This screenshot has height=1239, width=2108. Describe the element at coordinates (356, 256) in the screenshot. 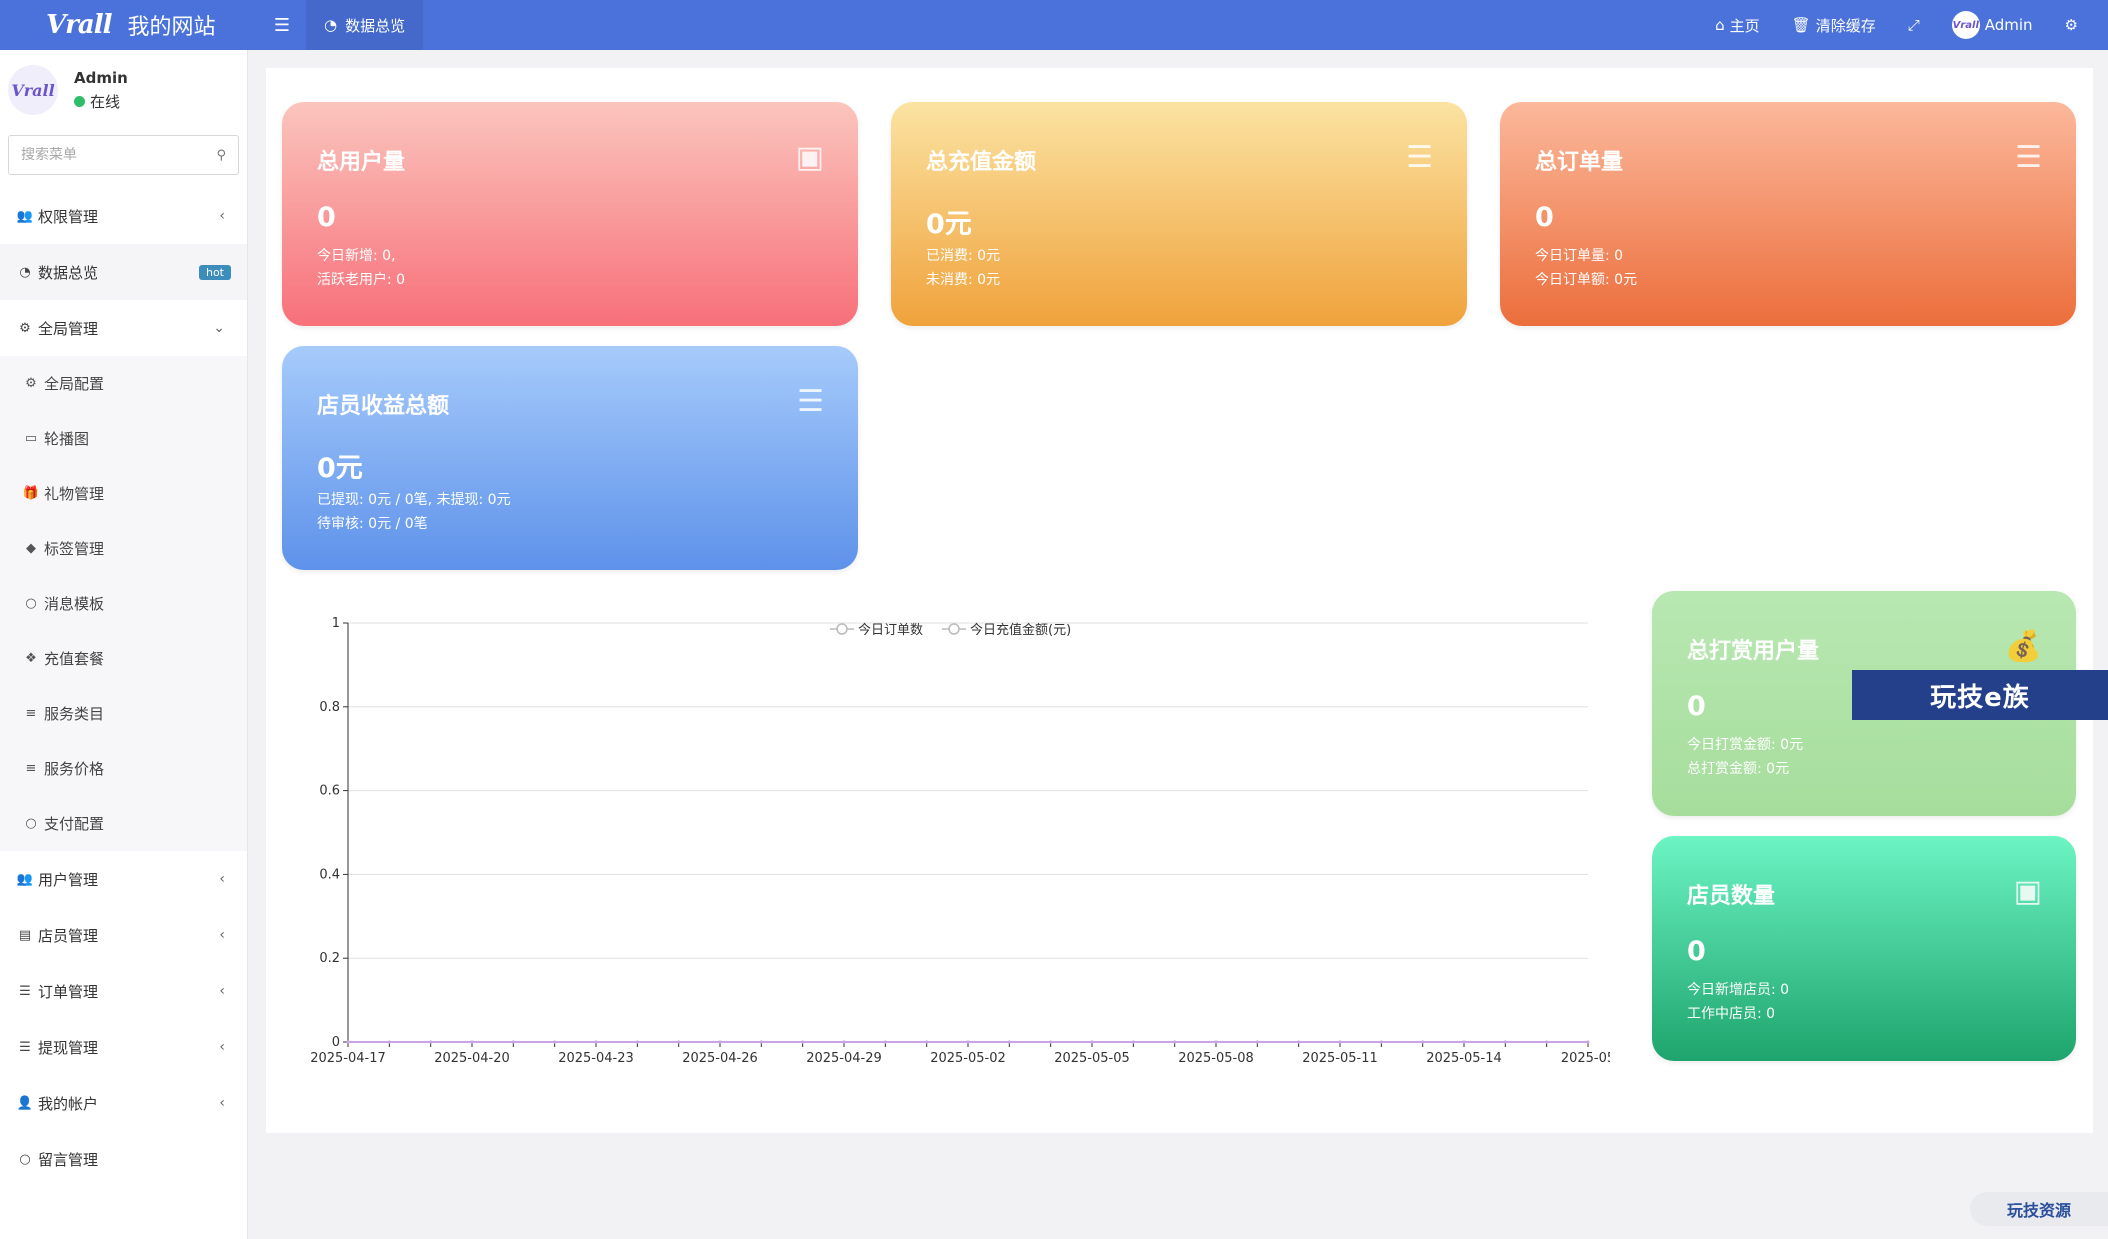

I see `card-detail: 今日新增: 0,` at that location.